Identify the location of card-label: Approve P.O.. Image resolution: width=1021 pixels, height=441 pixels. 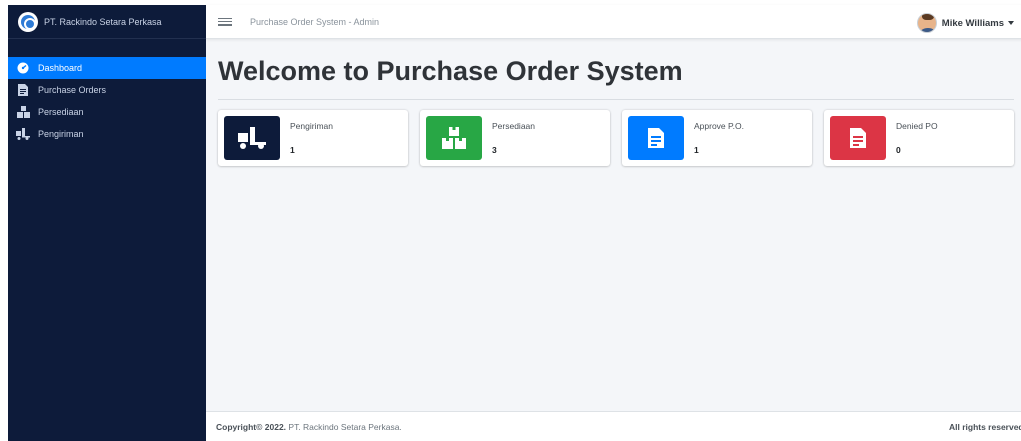
(719, 126).